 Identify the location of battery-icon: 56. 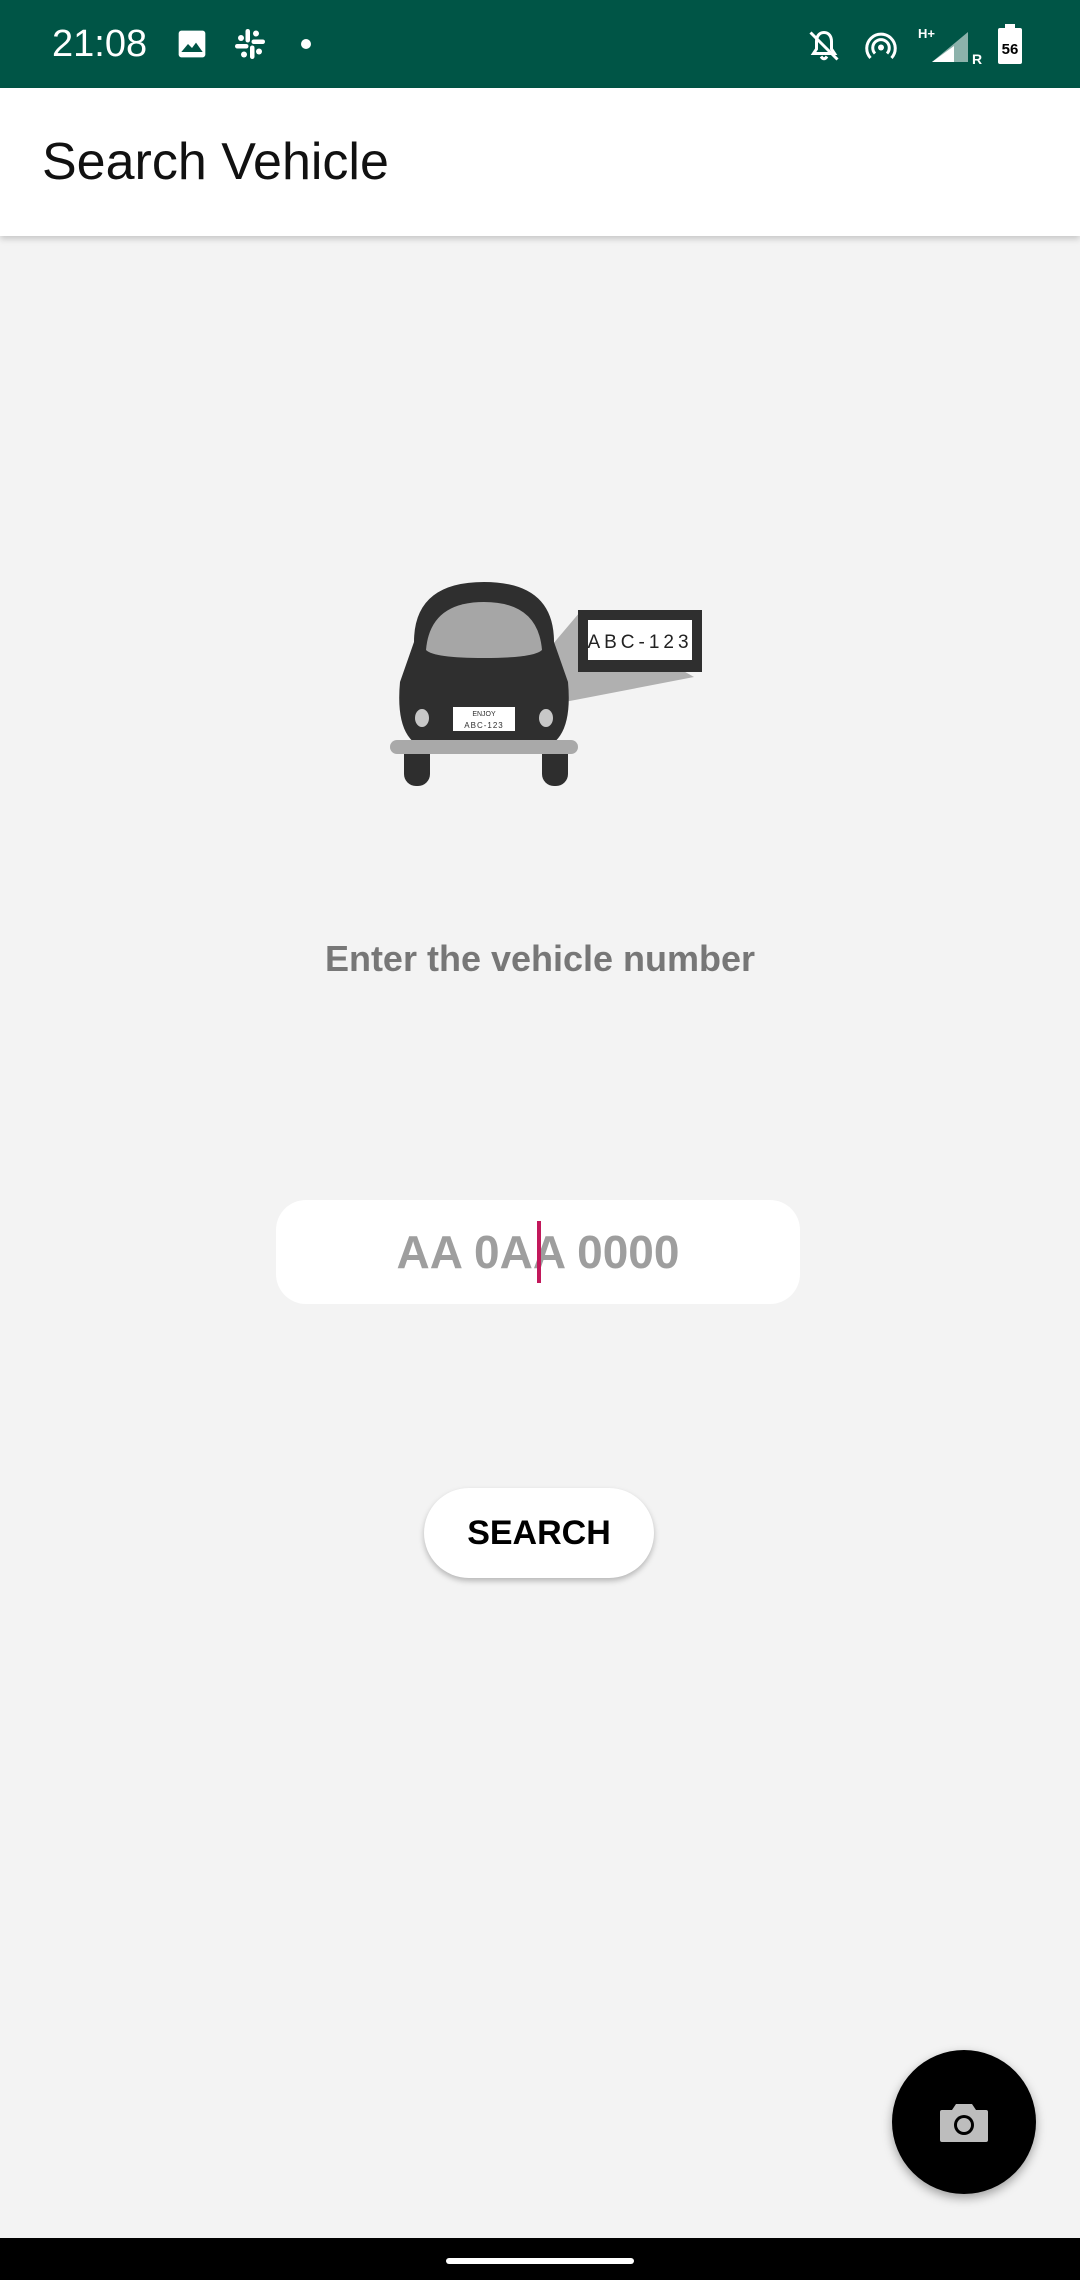
(1010, 44).